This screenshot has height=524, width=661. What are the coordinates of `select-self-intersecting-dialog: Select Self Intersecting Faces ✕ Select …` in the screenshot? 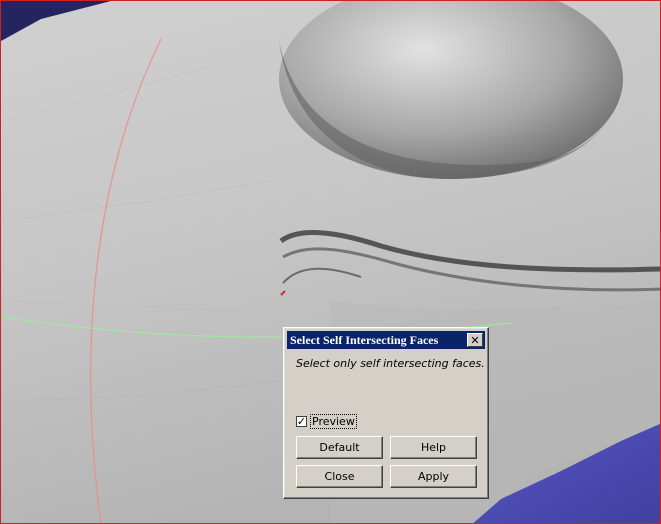 It's located at (386, 413).